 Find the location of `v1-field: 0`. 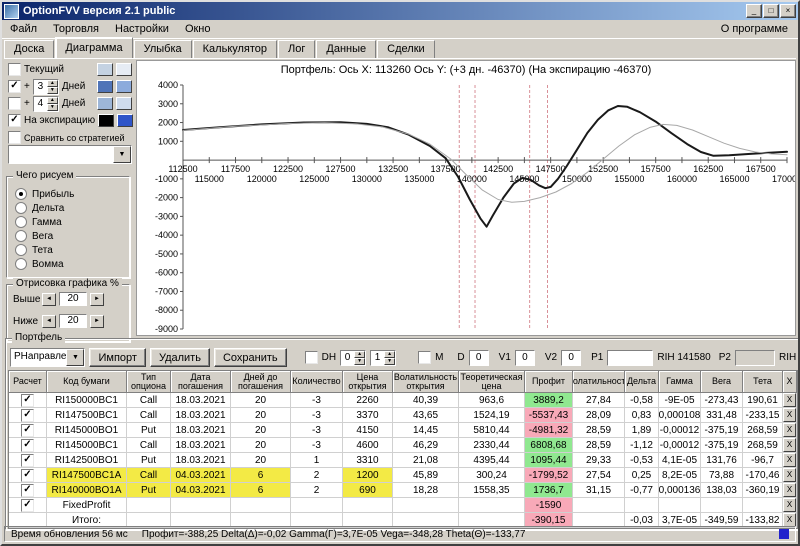

v1-field: 0 is located at coordinates (524, 357).